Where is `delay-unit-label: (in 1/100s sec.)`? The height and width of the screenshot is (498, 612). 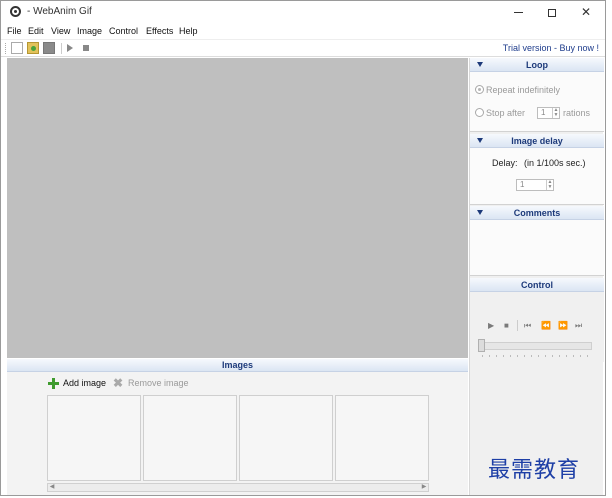
delay-unit-label: (in 1/100s sec.) is located at coordinates (555, 163).